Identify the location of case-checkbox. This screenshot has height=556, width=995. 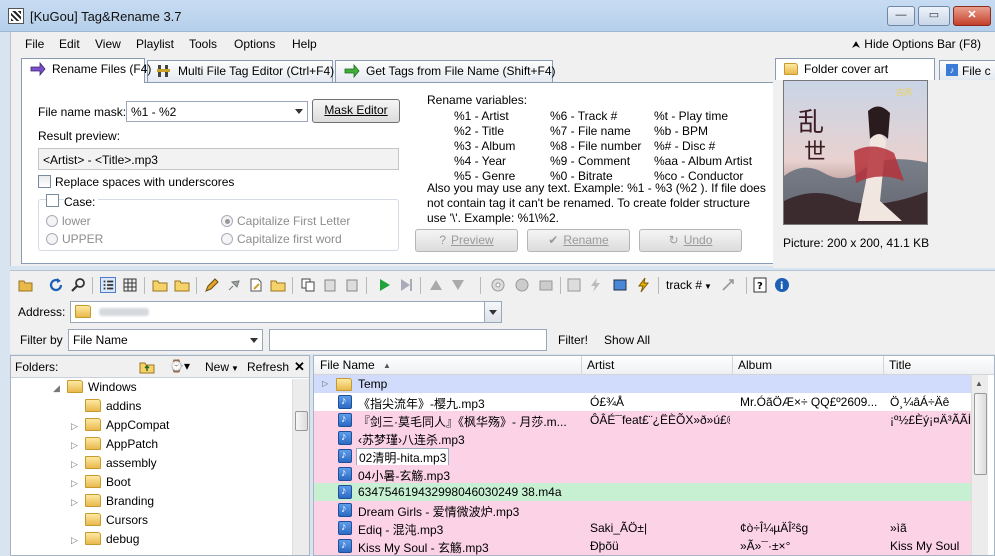
(52, 200).